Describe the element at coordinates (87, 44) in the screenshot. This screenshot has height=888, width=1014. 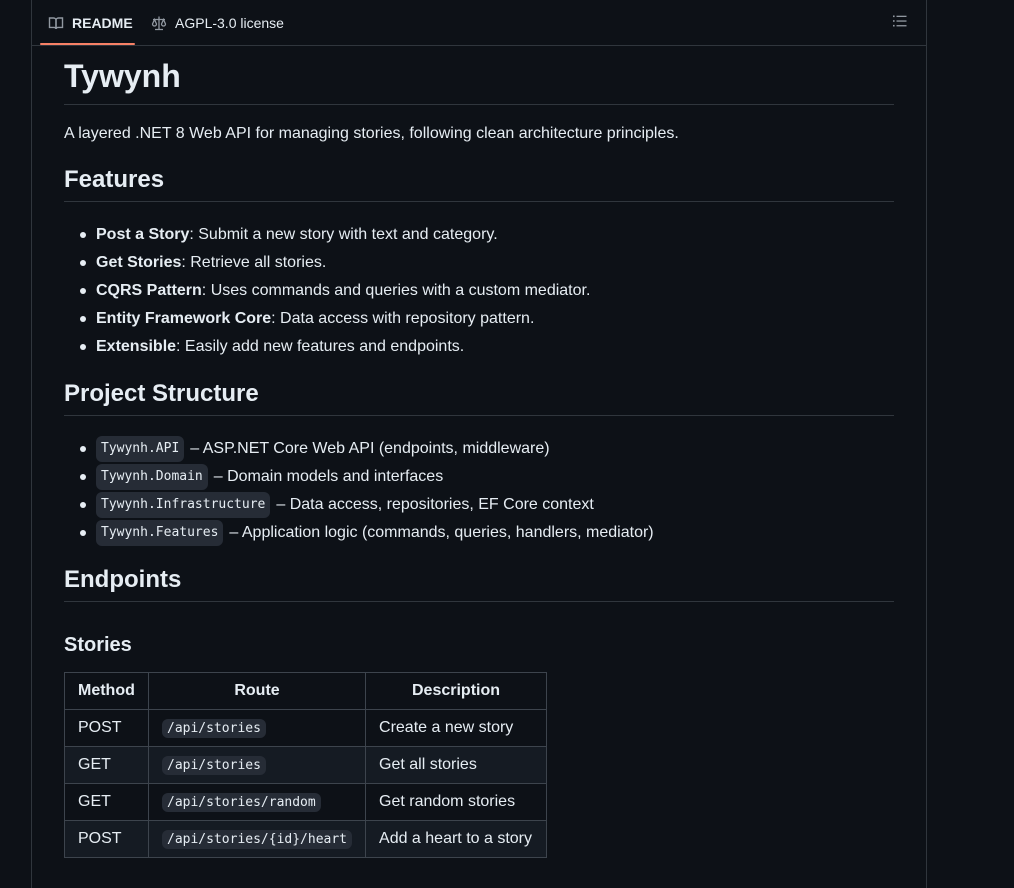
I see `active-tab-indicator` at that location.